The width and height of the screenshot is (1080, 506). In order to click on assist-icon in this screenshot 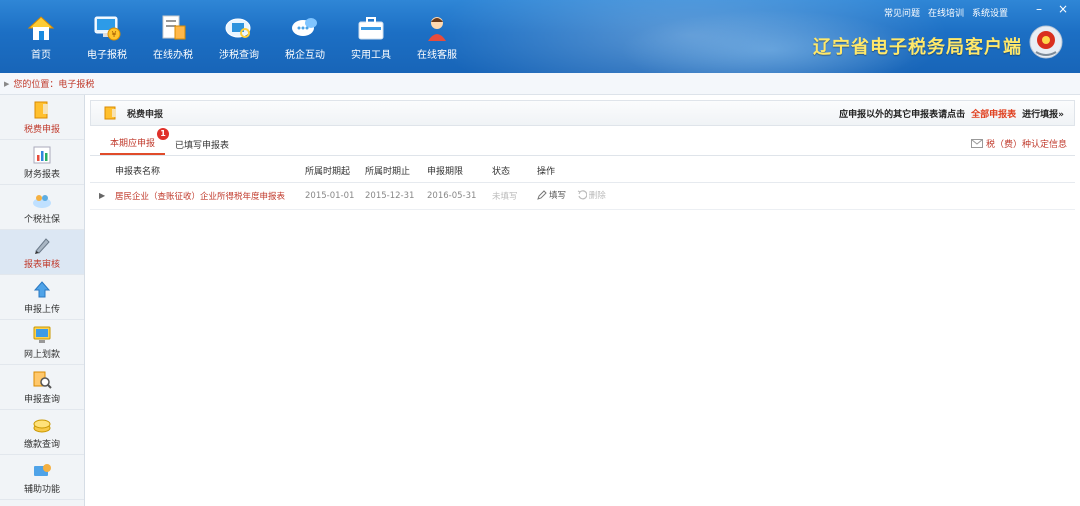, I will do `click(42, 469)`.